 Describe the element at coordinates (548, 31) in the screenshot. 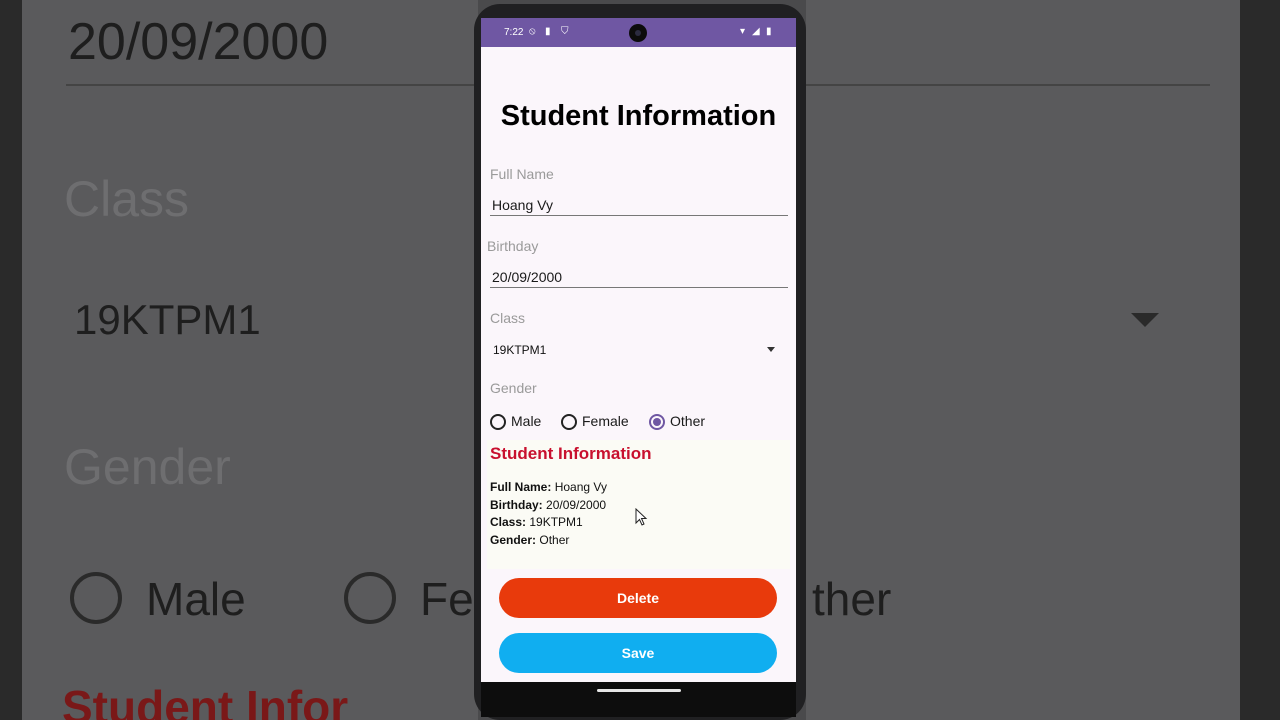

I see `clipboard-icon: ▮` at that location.